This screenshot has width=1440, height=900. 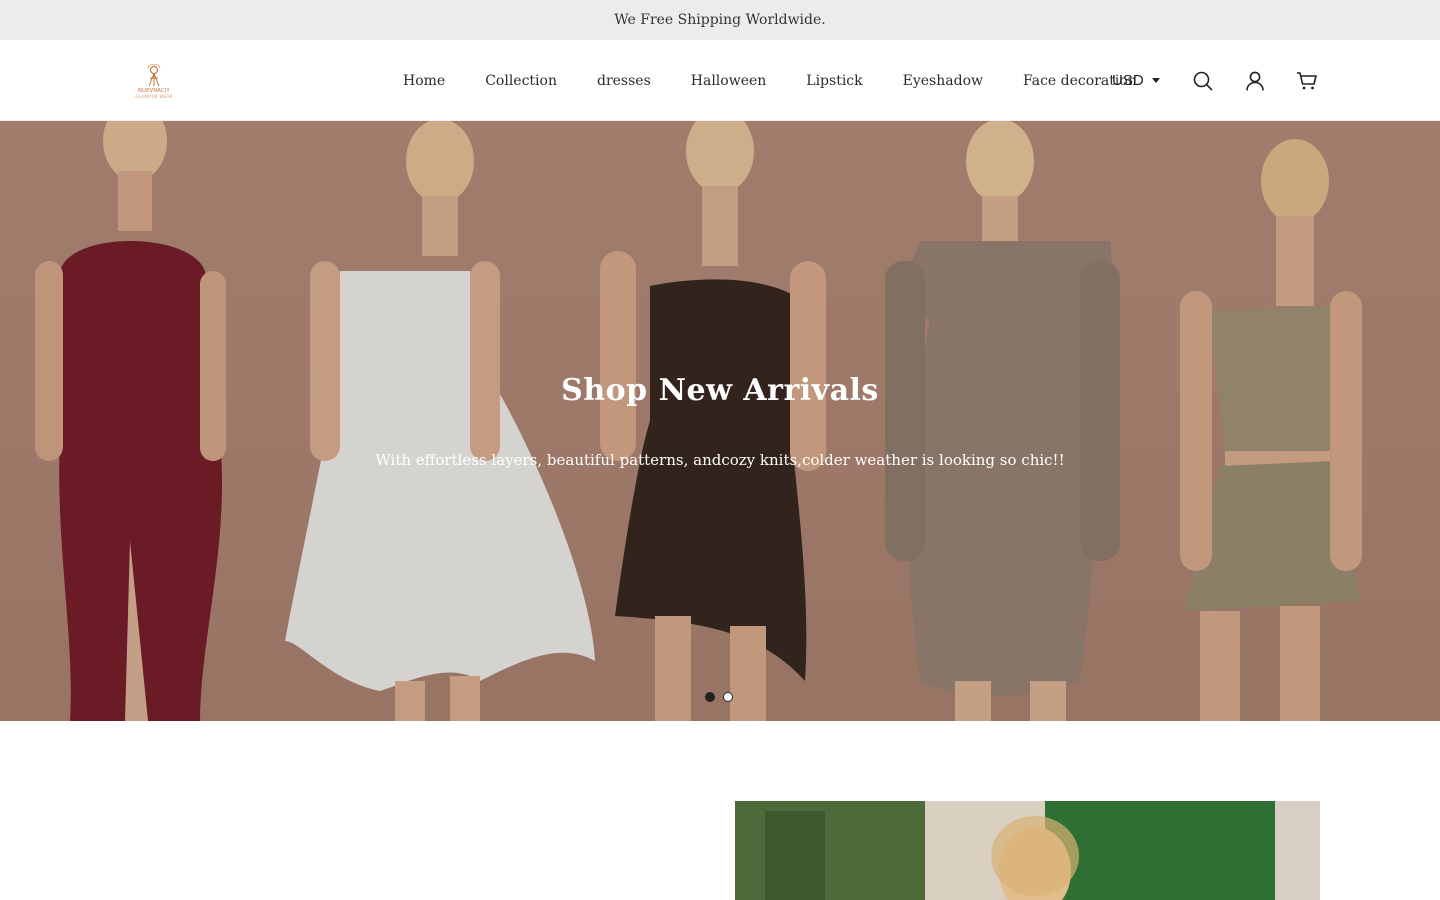 I want to click on logo: NUEVNACIY GLAMOUR WEAR, so click(x=154, y=82).